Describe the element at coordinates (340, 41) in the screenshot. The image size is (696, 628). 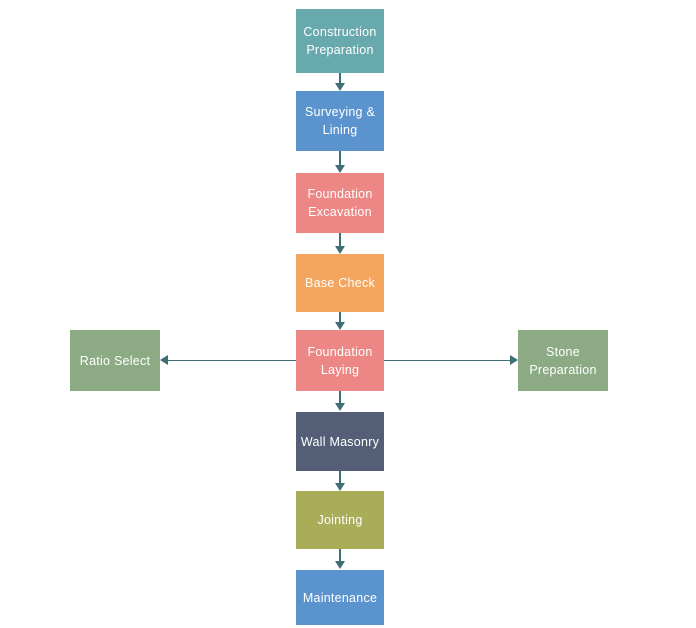
I see `node-construction-preparation: Construction Preparation` at that location.